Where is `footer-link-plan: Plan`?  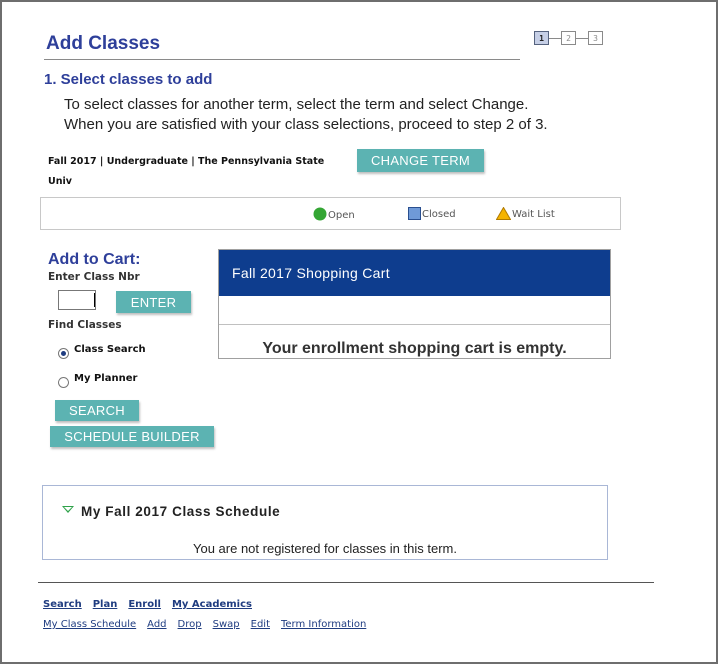 footer-link-plan: Plan is located at coordinates (105, 604).